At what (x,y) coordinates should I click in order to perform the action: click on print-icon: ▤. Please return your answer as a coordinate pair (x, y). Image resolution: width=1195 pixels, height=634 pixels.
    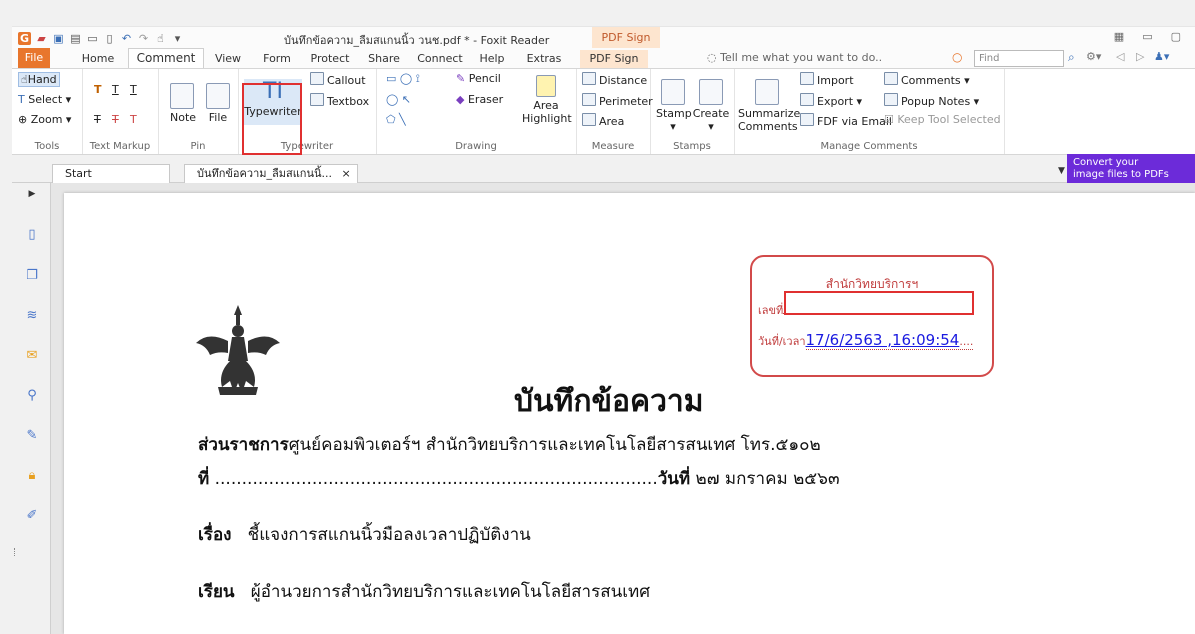
    Looking at the image, I should click on (75, 38).